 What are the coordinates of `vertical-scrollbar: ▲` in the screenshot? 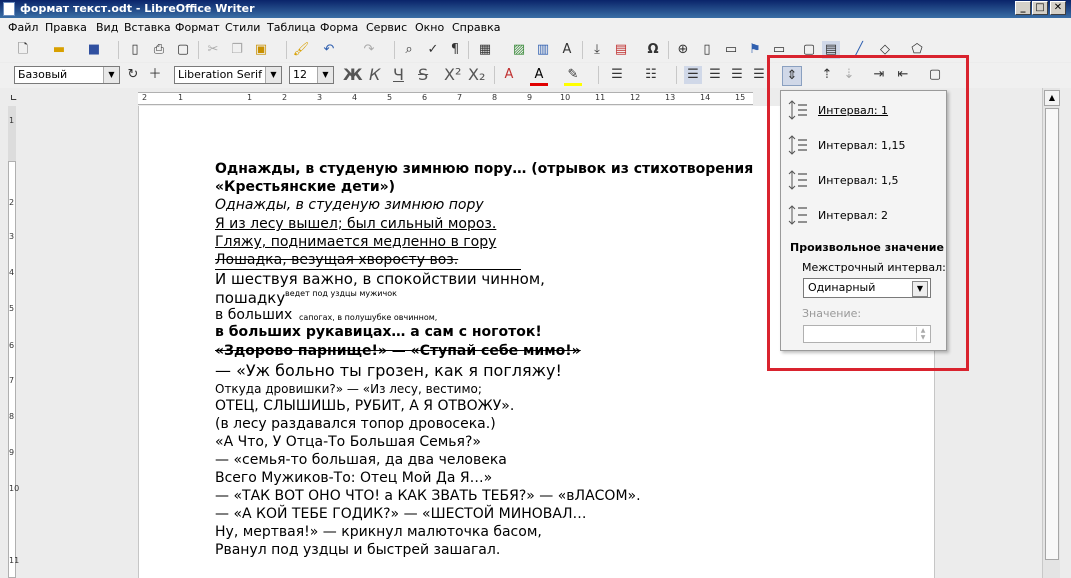 It's located at (1051, 333).